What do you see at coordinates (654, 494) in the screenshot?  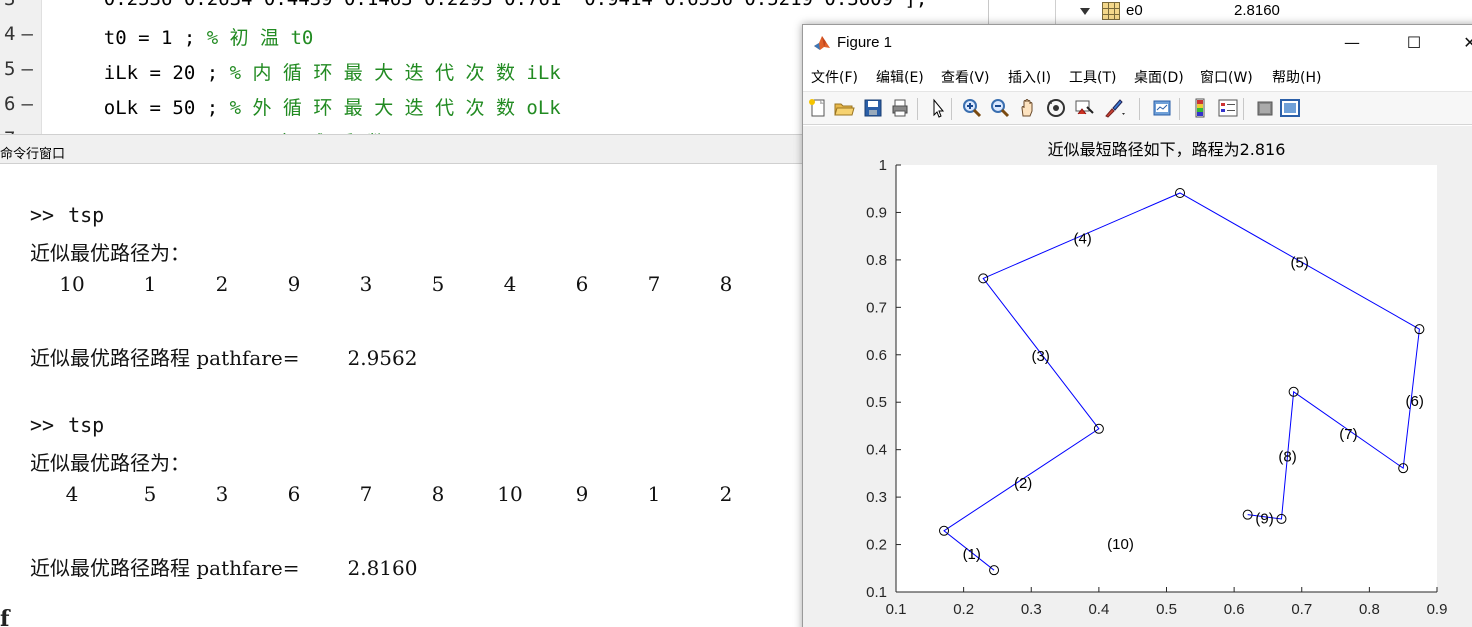 I see `path-node: 1` at bounding box center [654, 494].